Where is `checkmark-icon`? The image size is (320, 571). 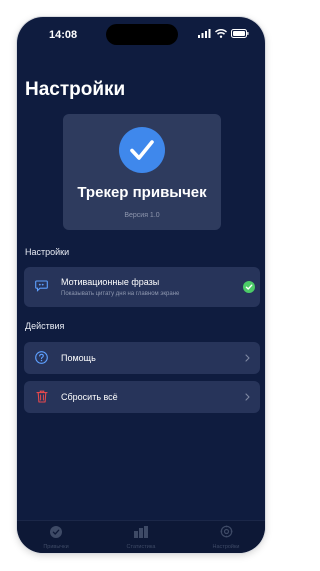
checkmark-icon is located at coordinates (142, 150).